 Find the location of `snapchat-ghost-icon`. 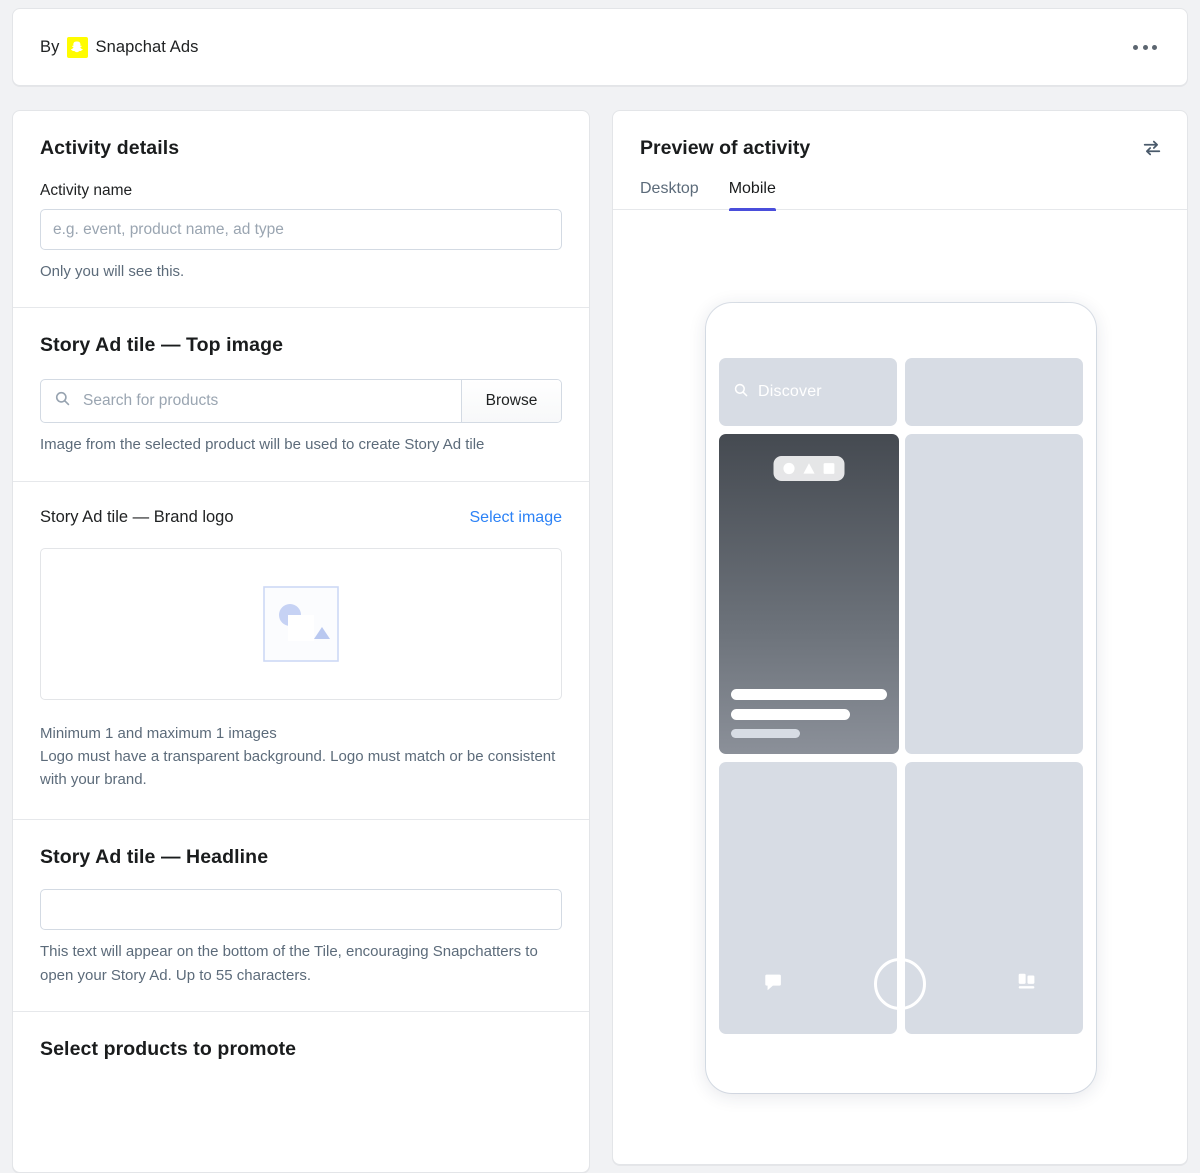

snapchat-ghost-icon is located at coordinates (78, 47).